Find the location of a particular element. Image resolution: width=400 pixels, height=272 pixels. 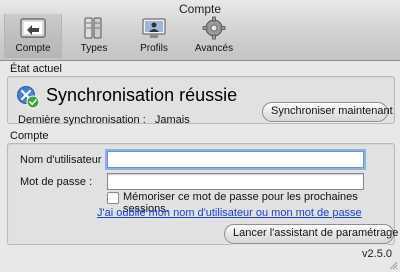

profiles-icon is located at coordinates (154, 28).